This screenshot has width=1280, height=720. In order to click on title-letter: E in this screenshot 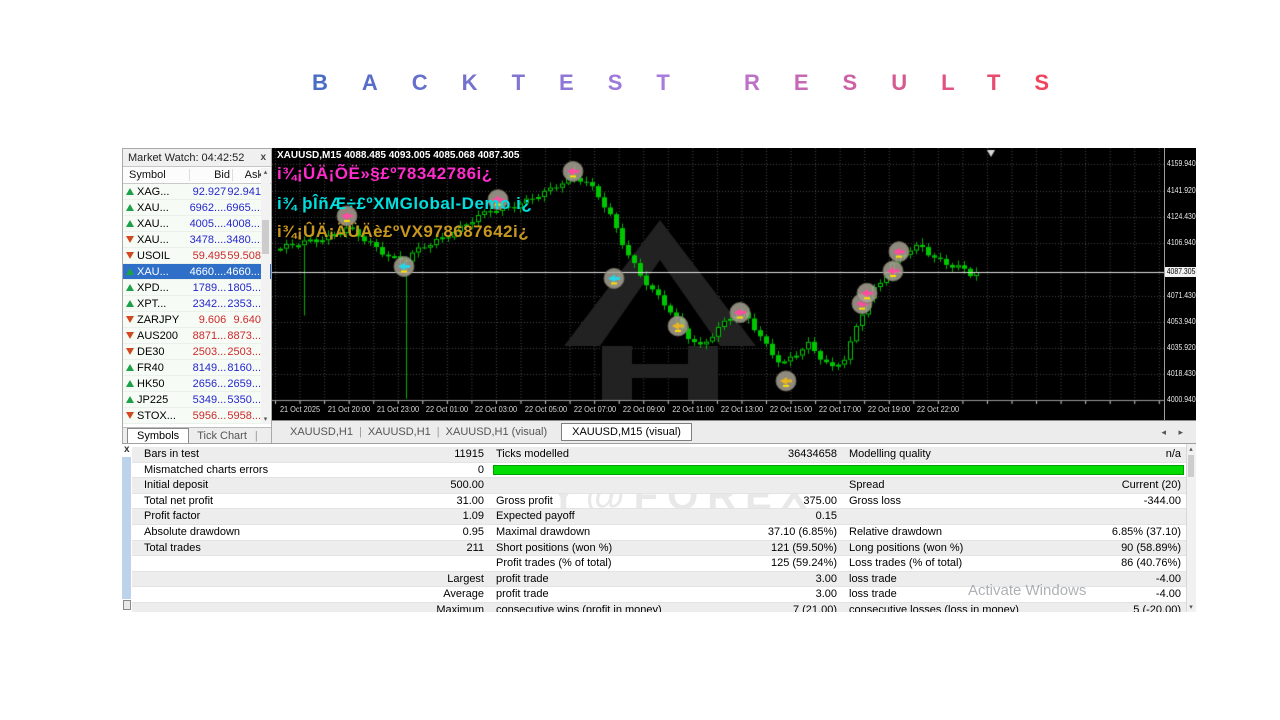, I will do `click(583, 82)`.